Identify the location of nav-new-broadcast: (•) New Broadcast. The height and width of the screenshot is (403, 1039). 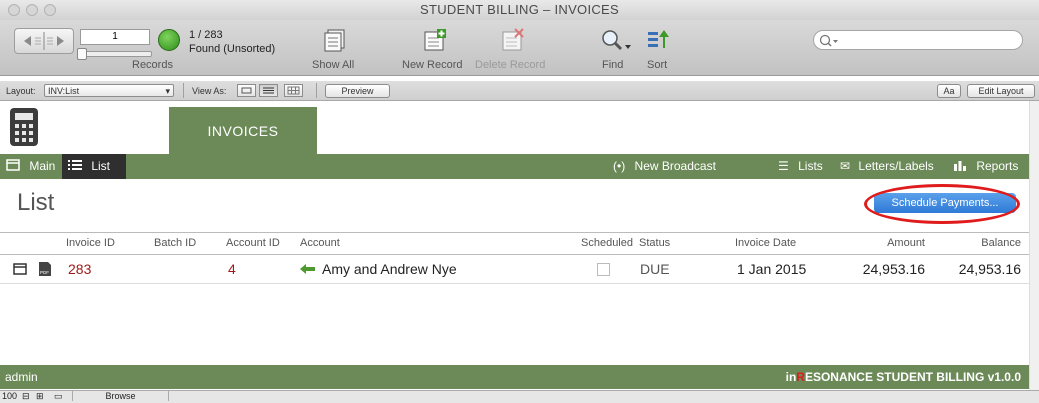
(664, 166).